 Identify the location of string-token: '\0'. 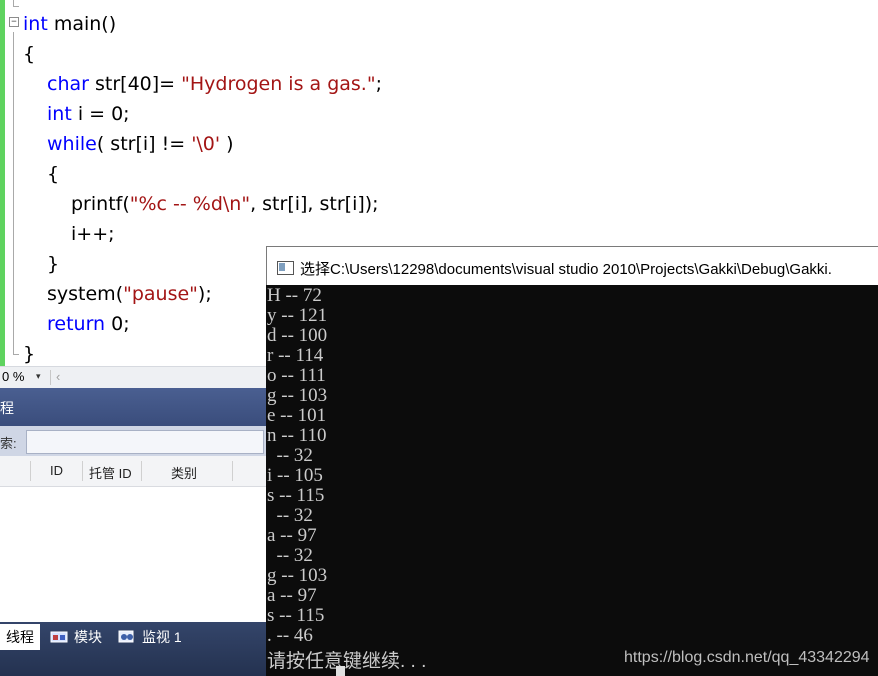
(206, 144).